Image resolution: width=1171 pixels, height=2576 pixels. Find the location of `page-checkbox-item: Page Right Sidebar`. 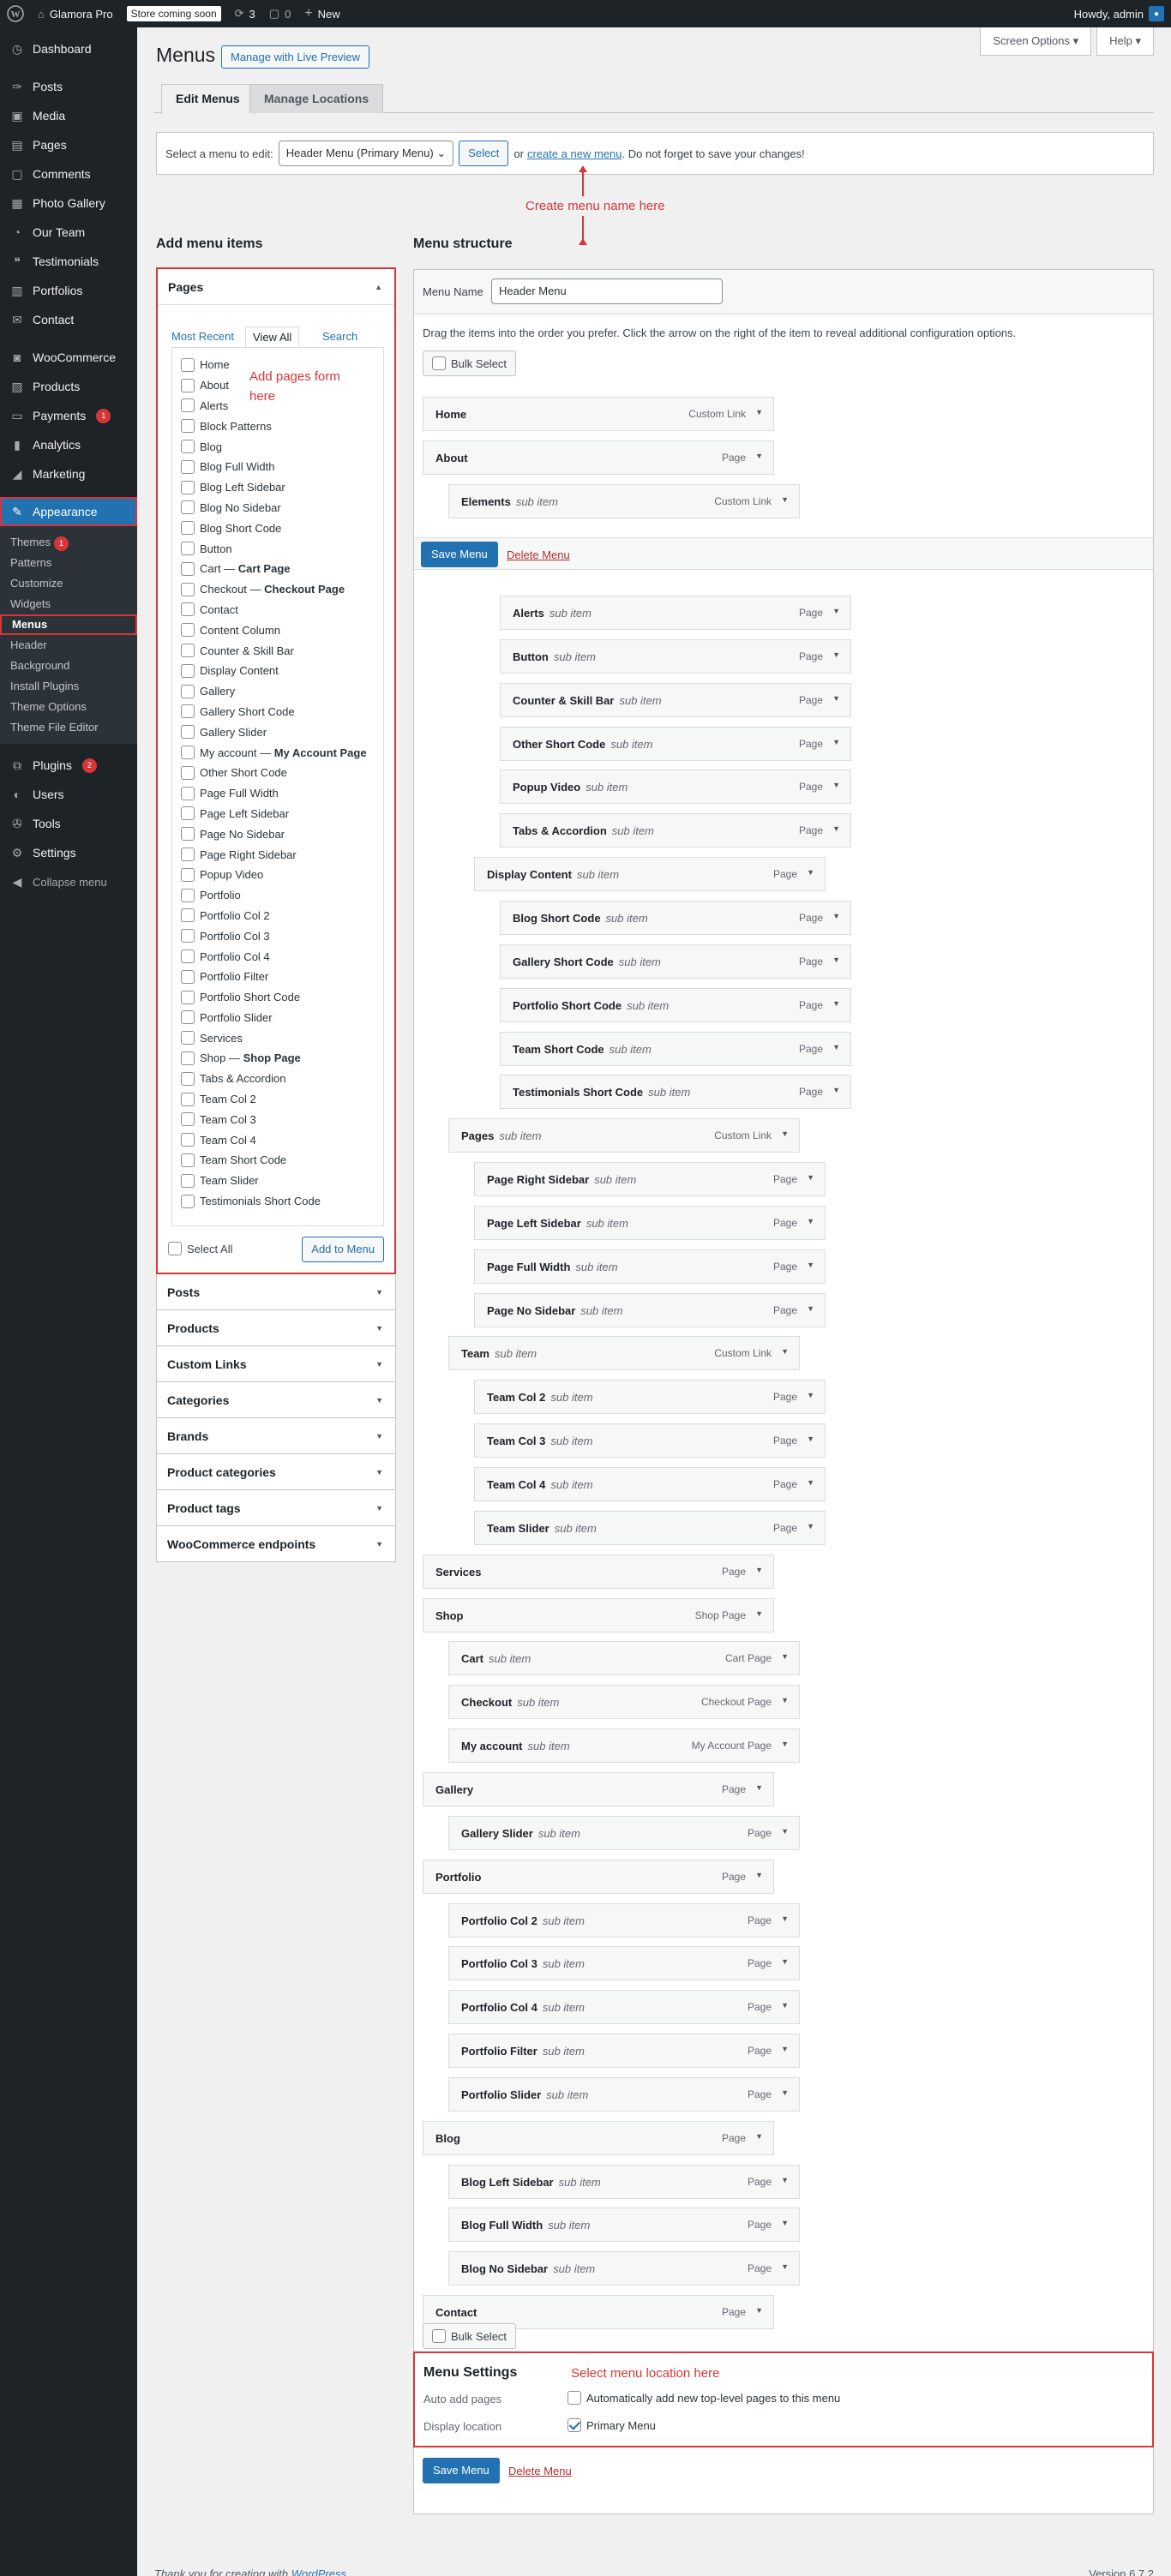

page-checkbox-item: Page Right Sidebar is located at coordinates (278, 854).